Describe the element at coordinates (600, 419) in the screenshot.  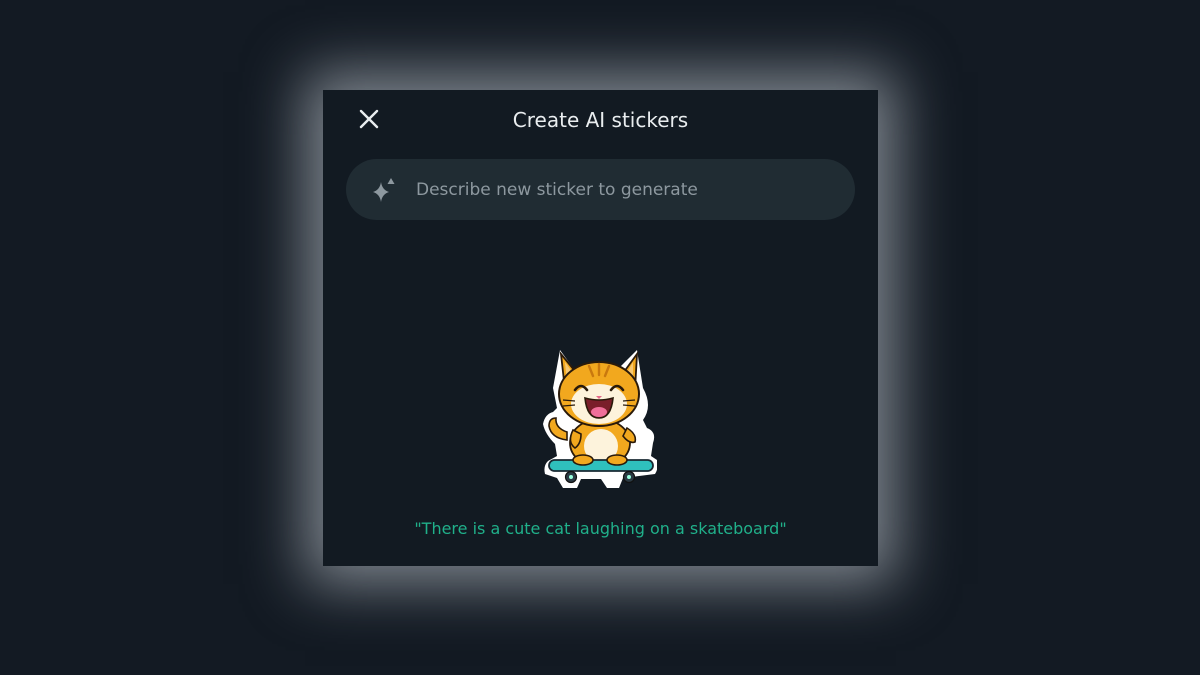
I see `cat-skateboard-sticker` at that location.